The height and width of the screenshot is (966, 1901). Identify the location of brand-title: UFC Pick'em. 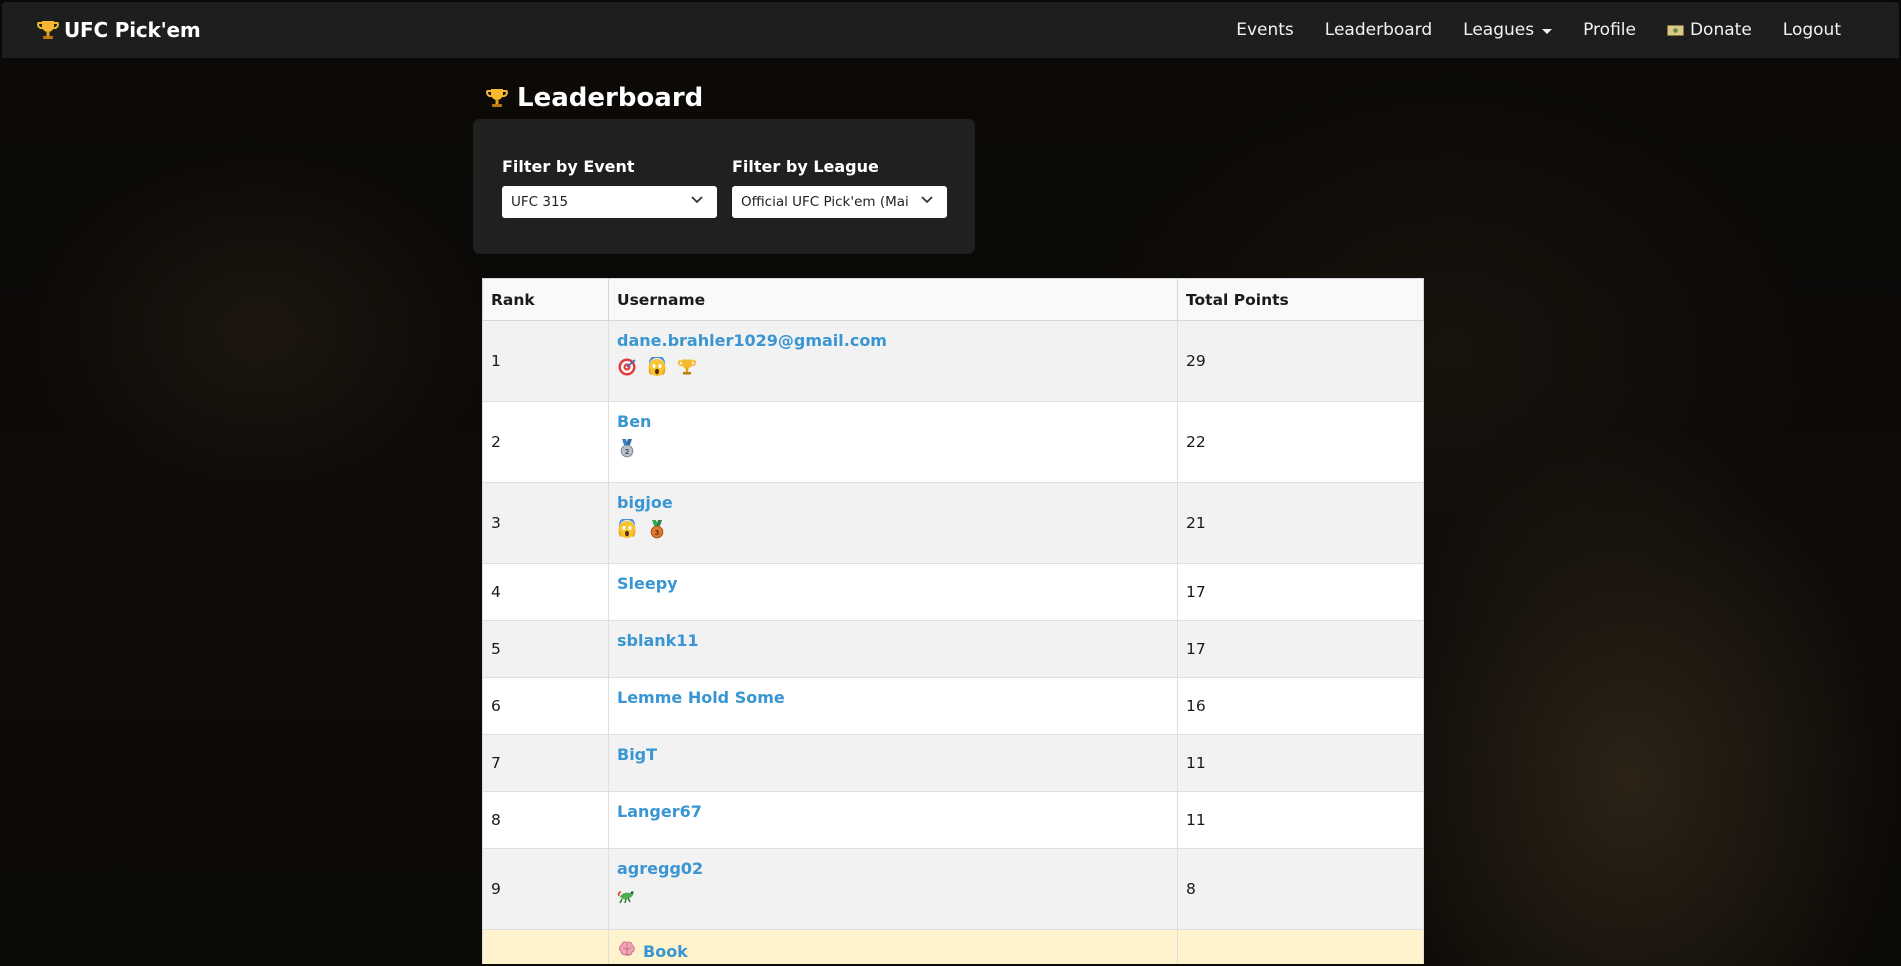
(132, 30).